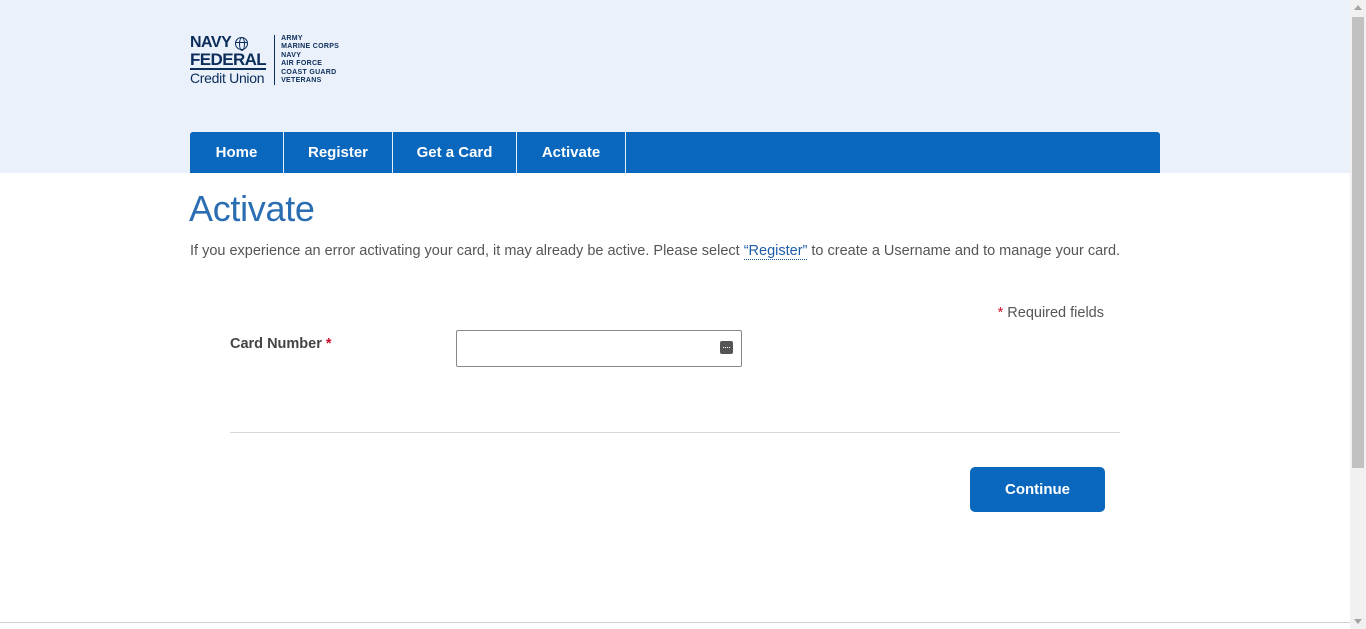  What do you see at coordinates (275, 60) in the screenshot?
I see `logo-separator` at bounding box center [275, 60].